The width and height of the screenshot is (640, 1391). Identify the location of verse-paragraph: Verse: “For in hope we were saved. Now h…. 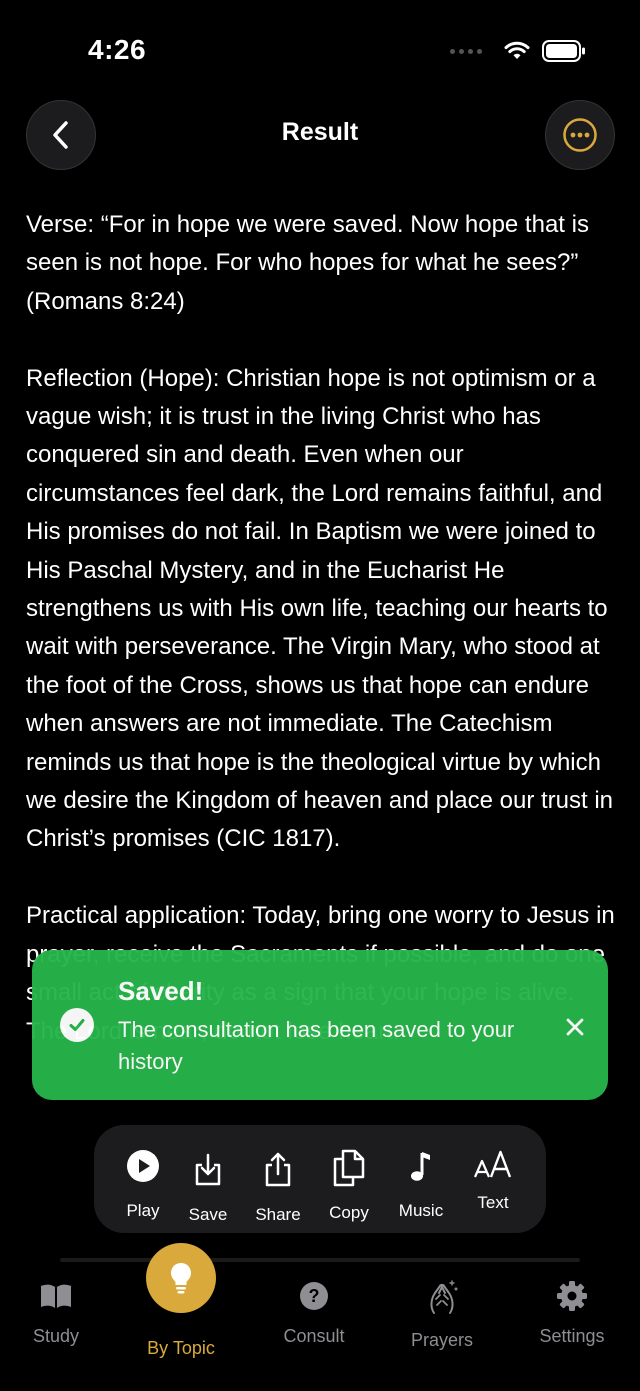
(307, 263).